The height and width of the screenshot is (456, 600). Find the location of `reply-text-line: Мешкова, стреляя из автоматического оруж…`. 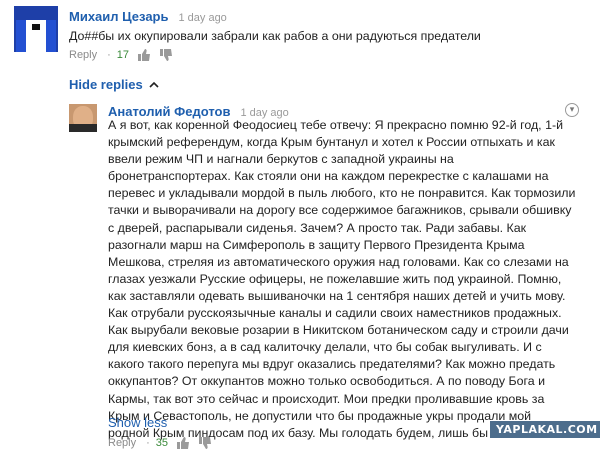

reply-text-line: Мешкова, стреляя из автоматического оруж… is located at coordinates (338, 261).